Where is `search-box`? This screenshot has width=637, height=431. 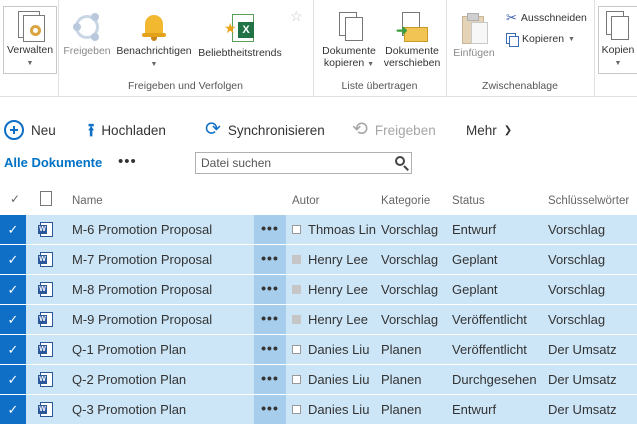
search-box is located at coordinates (303, 163).